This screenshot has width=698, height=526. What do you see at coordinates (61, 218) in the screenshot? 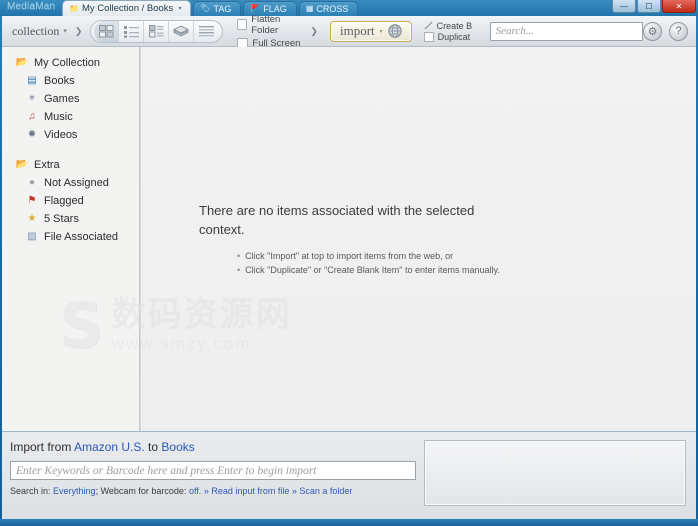
I see `sidebar-item-label: 5 Stars` at bounding box center [61, 218].